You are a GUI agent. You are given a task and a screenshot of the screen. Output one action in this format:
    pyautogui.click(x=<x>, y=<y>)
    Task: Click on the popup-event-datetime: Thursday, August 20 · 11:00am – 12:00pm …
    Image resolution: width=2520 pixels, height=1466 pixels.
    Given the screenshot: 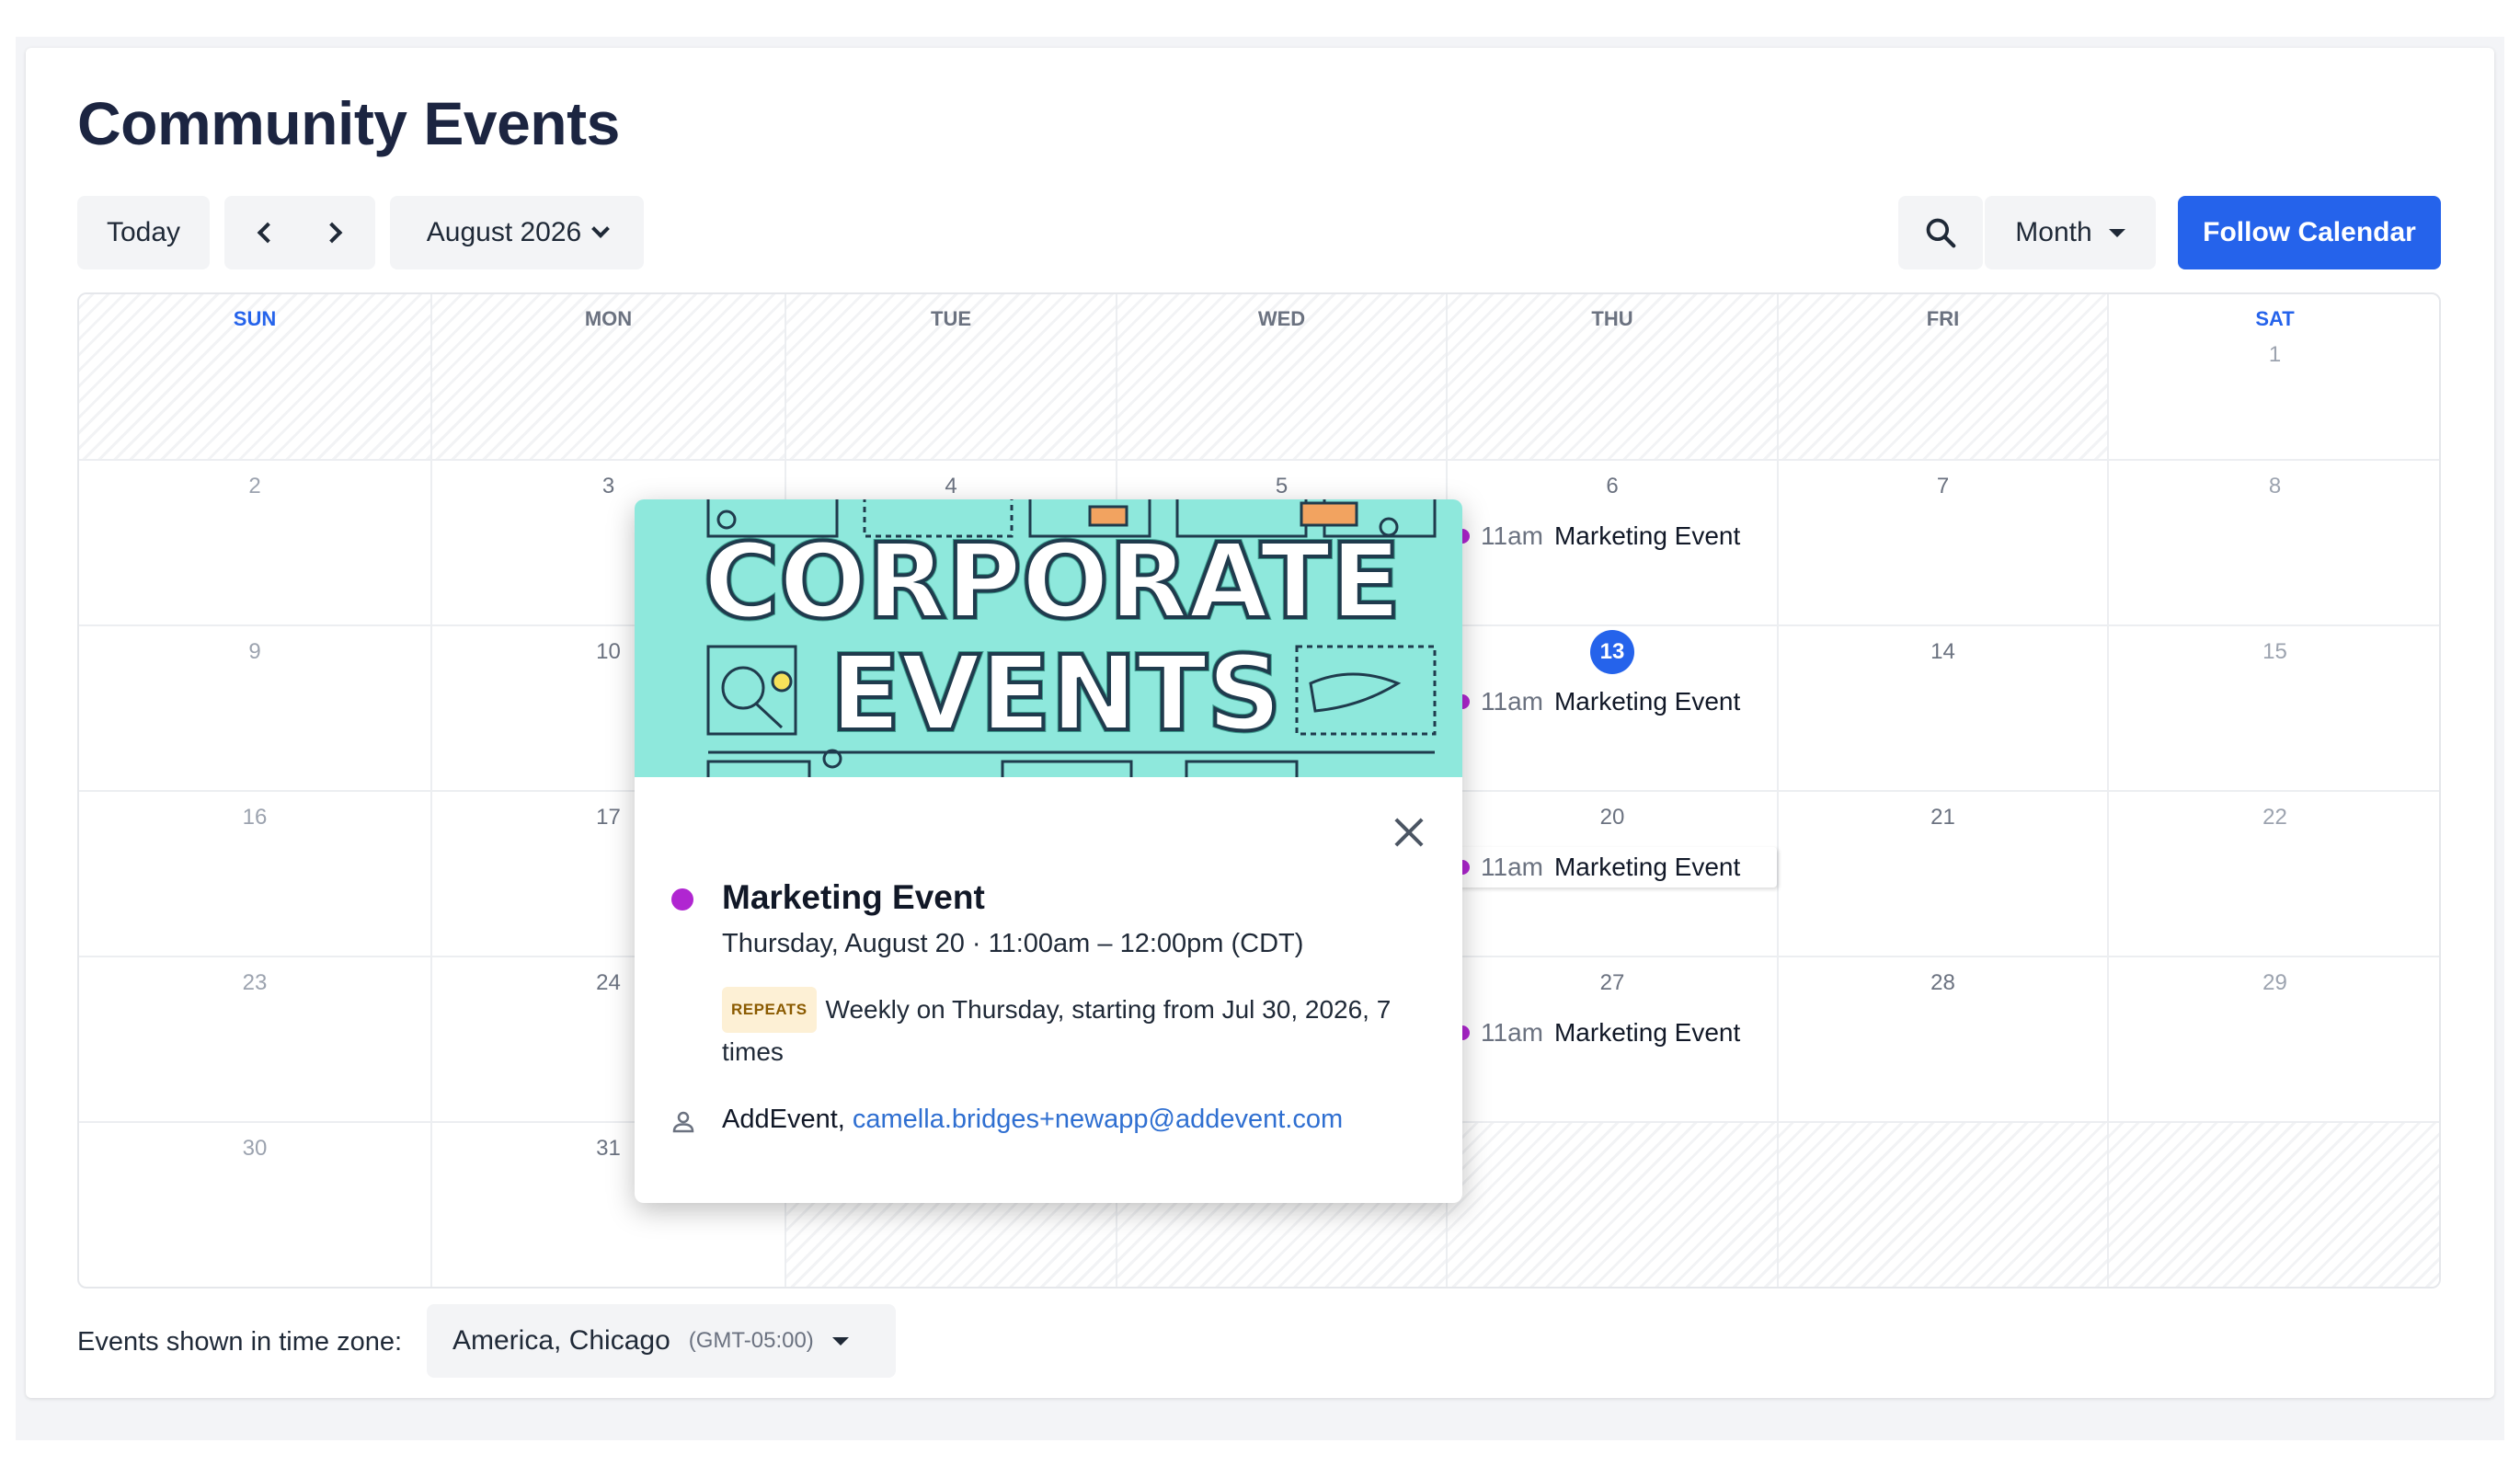 What is the action you would take?
    pyautogui.click(x=1013, y=943)
    